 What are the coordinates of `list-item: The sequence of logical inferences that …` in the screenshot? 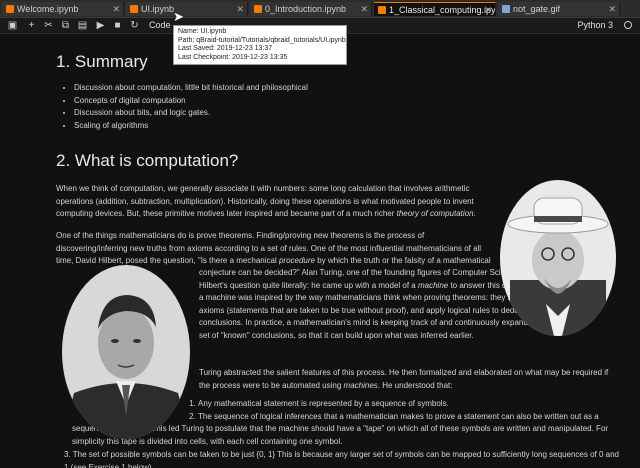 It's located at (408, 417).